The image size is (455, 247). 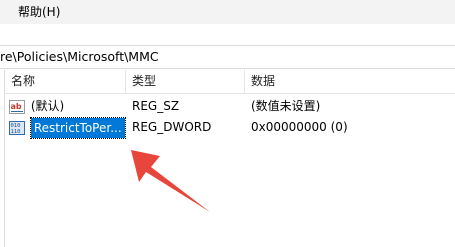 What do you see at coordinates (185, 82) in the screenshot?
I see `column-header-type: 类型` at bounding box center [185, 82].